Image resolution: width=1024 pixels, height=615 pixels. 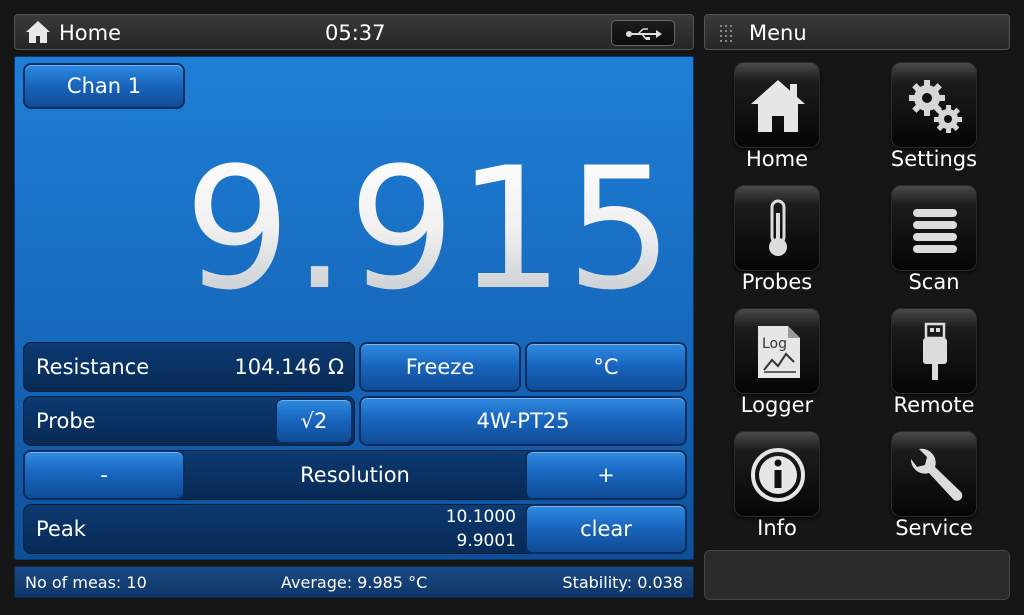 I want to click on clear-peak-button: clear, so click(x=606, y=529).